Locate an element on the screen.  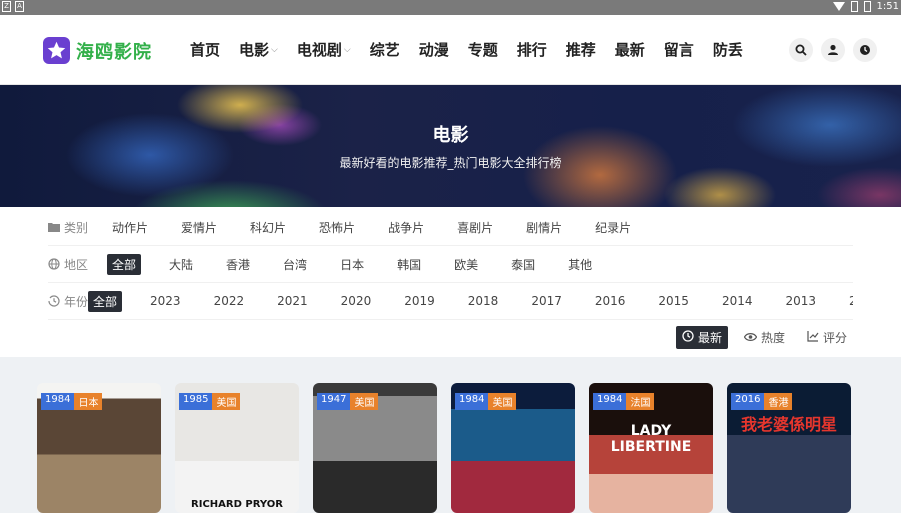
sort-hot-button: 热度 is located at coordinates (764, 337).